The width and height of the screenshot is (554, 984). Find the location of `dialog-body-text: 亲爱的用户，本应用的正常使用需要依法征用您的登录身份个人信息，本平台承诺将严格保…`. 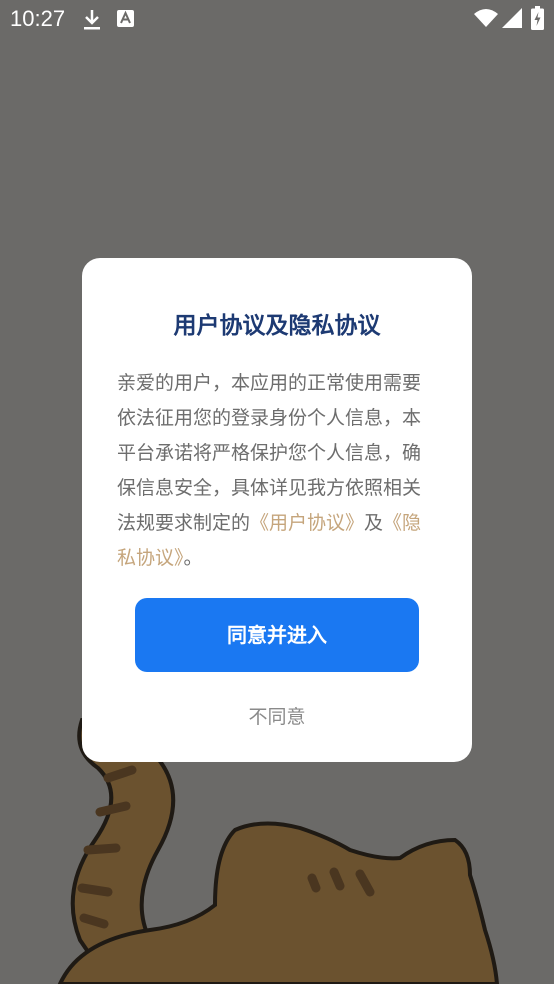

dialog-body-text: 亲爱的用户，本应用的正常使用需要依法征用您的登录身份个人信息，本平台承诺将严格保… is located at coordinates (269, 453).